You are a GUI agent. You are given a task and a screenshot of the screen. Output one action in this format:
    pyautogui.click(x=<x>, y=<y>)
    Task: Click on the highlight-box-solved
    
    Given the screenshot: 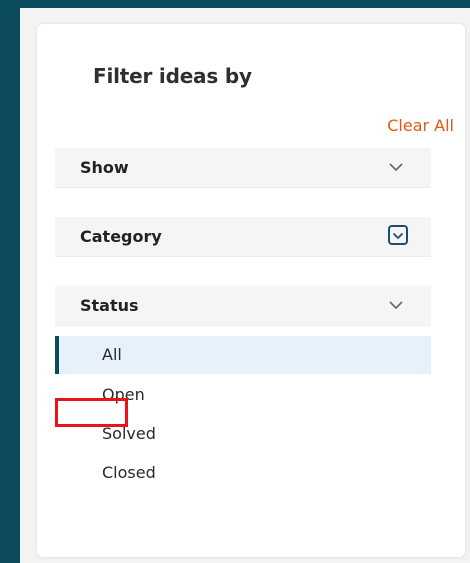 What is the action you would take?
    pyautogui.click(x=91, y=412)
    